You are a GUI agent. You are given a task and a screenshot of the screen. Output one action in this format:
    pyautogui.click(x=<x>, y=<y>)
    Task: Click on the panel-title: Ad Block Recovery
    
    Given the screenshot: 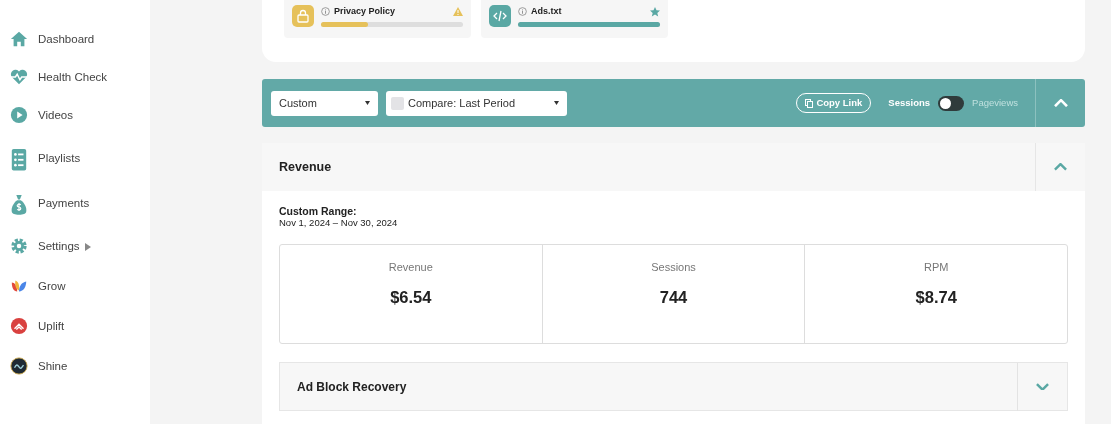 What is the action you would take?
    pyautogui.click(x=352, y=387)
    